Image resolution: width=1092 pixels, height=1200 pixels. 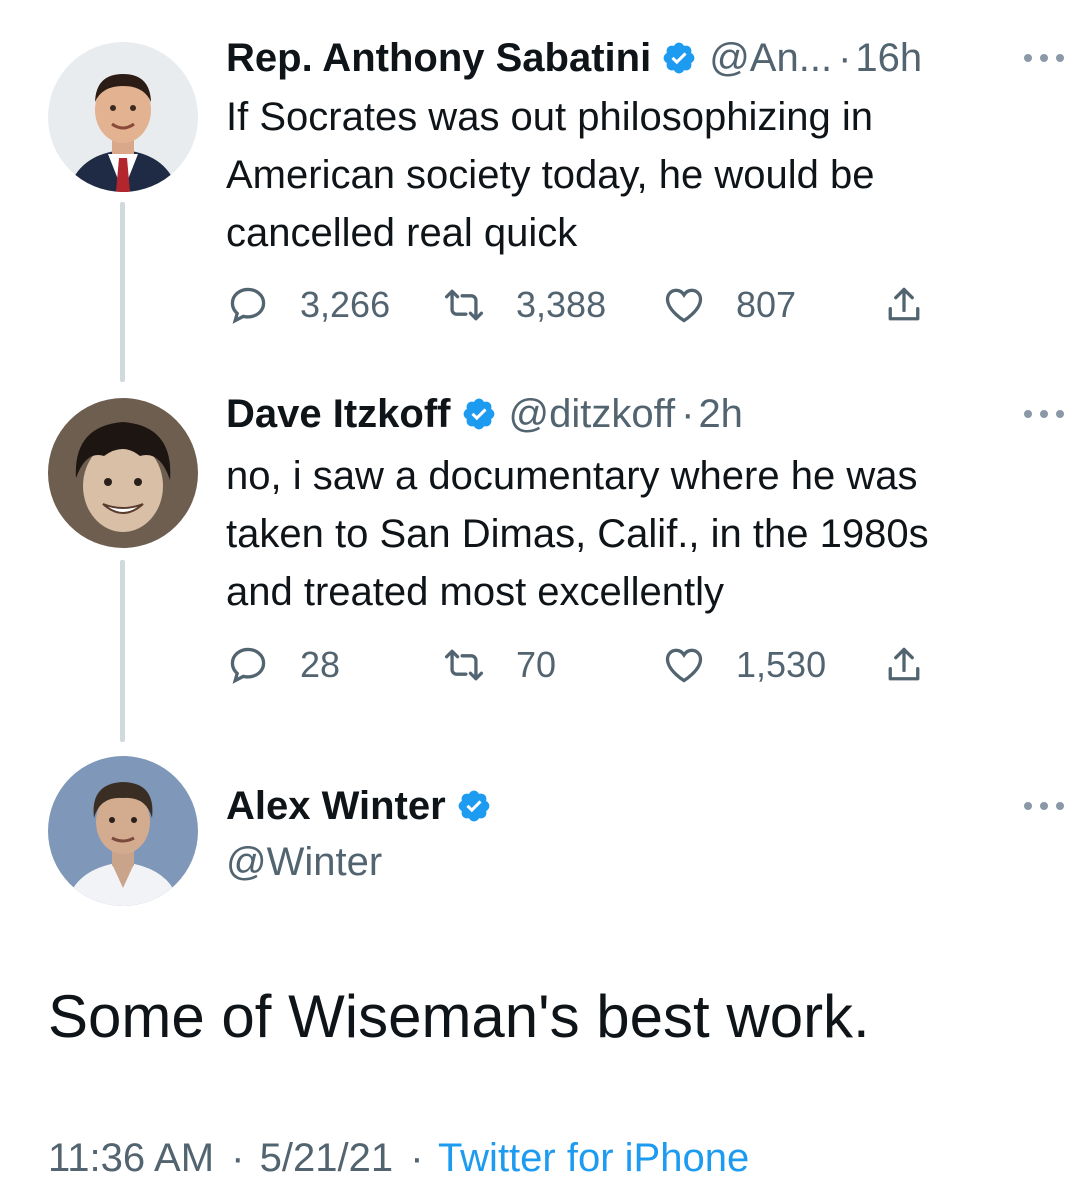 What do you see at coordinates (550, 117) in the screenshot?
I see `tweet-text-line: If Socrates was out philosophizing in` at bounding box center [550, 117].